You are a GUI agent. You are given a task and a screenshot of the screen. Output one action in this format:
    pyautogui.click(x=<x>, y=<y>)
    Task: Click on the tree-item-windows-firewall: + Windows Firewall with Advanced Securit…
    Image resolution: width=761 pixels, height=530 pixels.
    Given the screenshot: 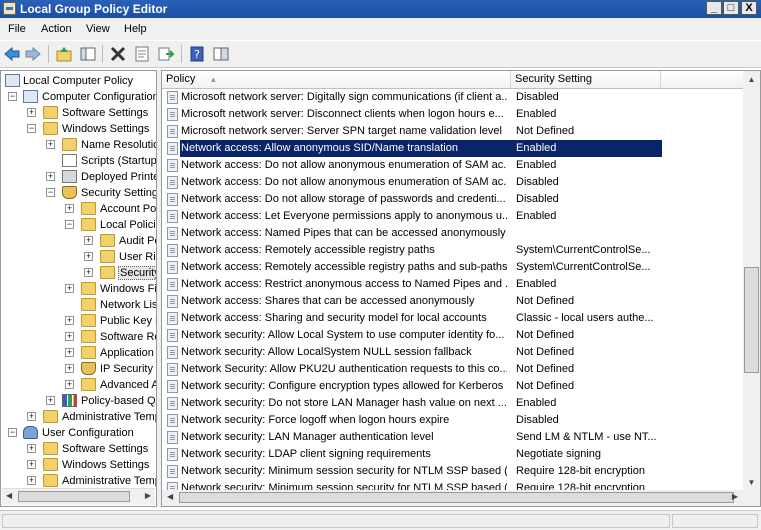 What is the action you would take?
    pyautogui.click(x=78, y=289)
    